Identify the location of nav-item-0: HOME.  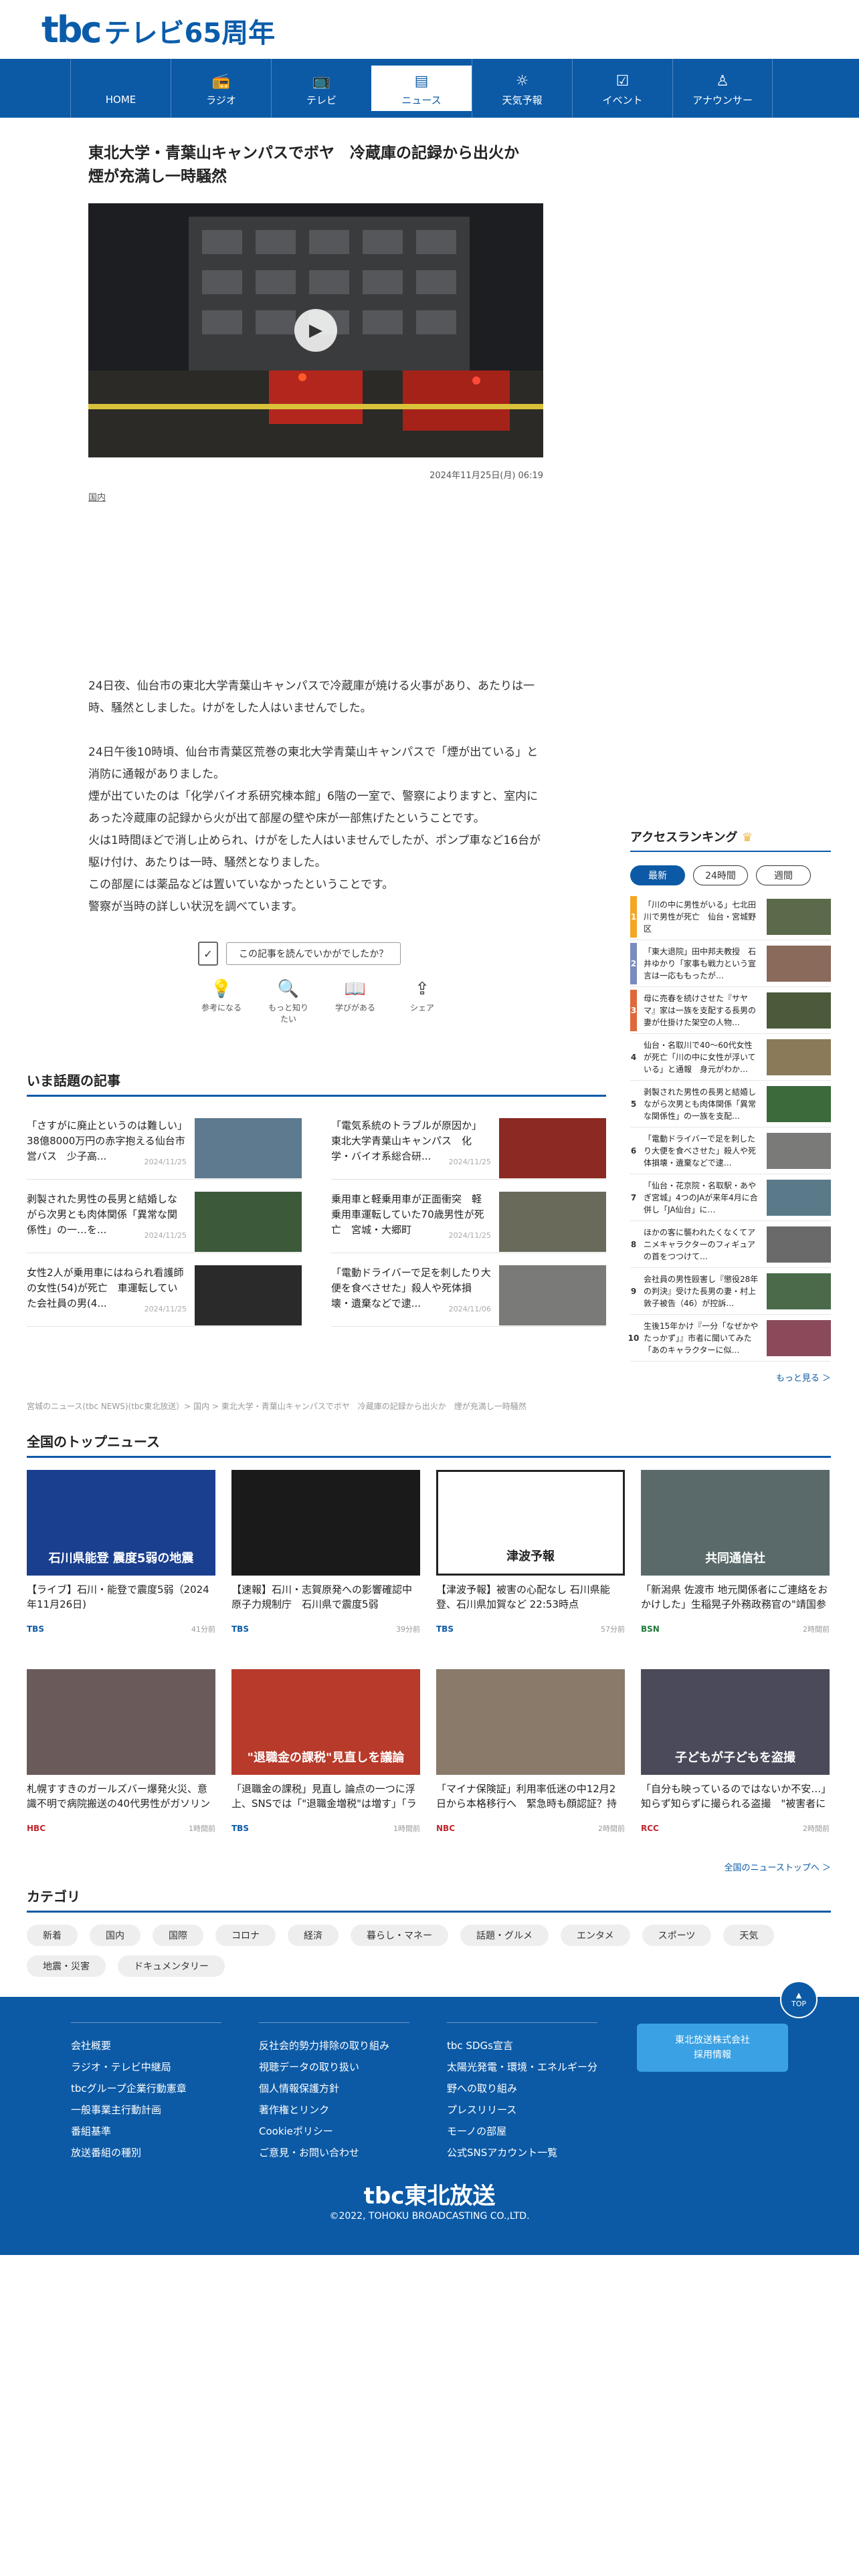
(120, 89).